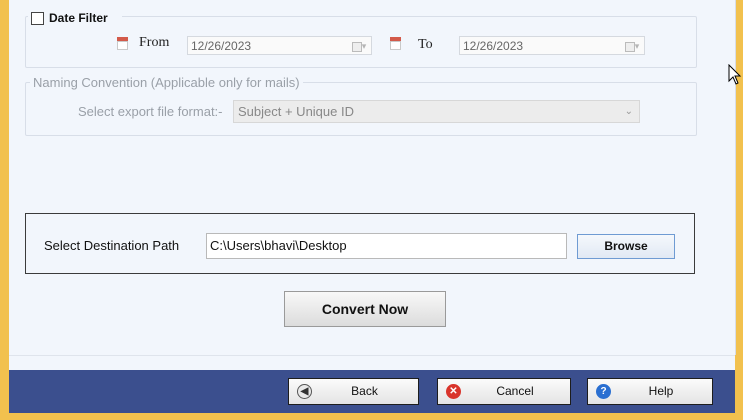 This screenshot has height=420, width=743. I want to click on export-format-select: Subject + Unique ID ⌄, so click(436, 111).